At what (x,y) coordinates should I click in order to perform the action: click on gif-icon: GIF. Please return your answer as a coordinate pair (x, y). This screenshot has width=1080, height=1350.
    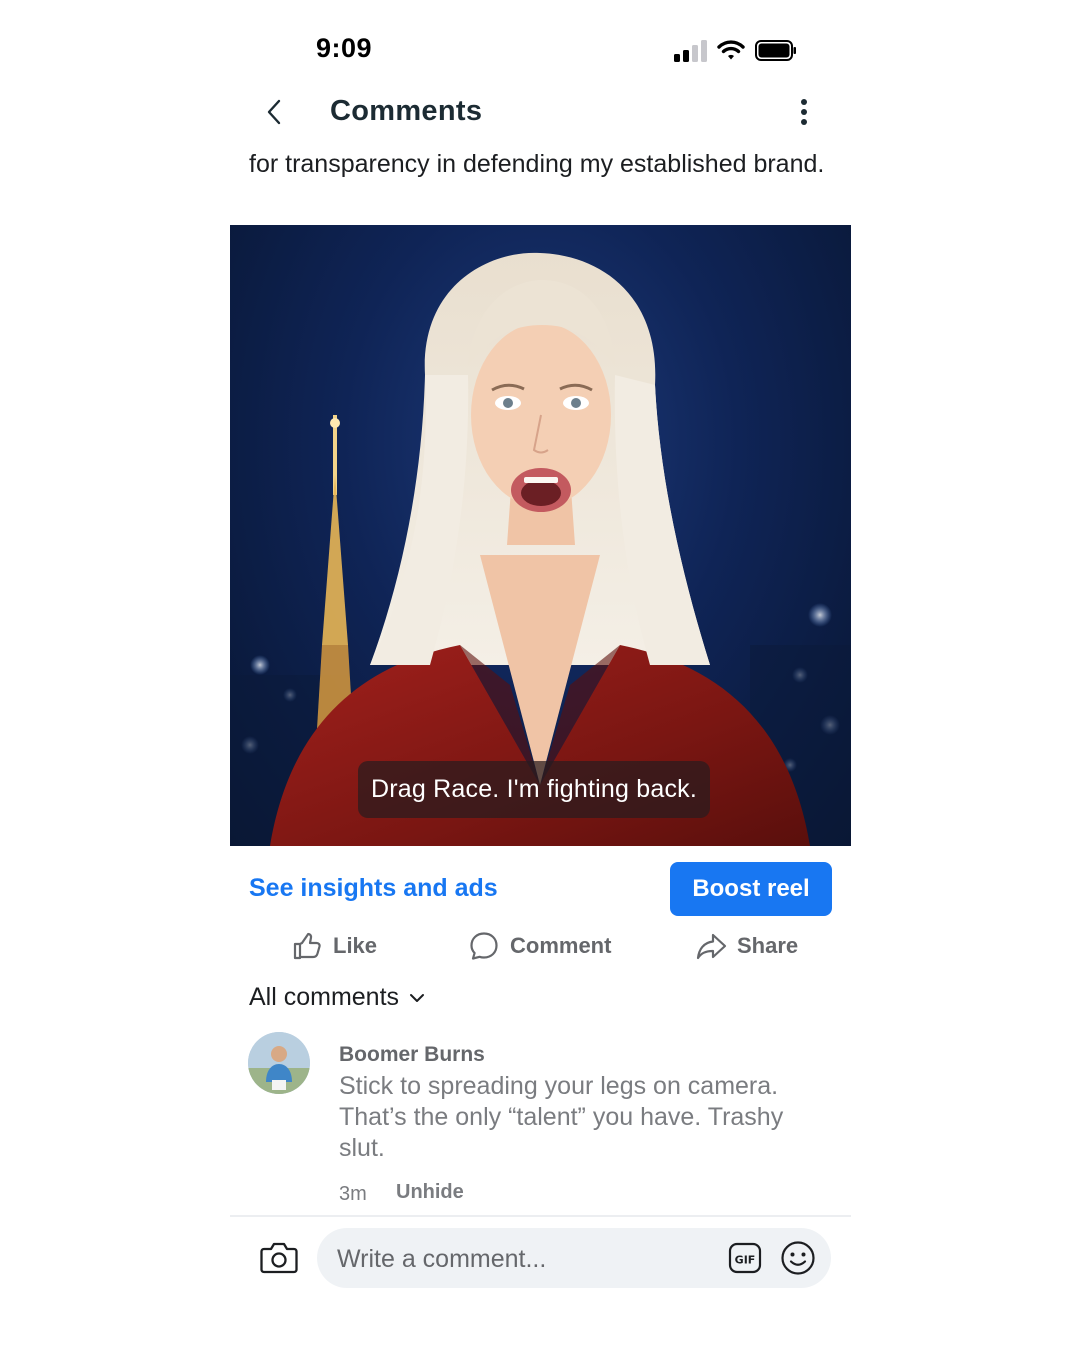
    Looking at the image, I should click on (745, 1258).